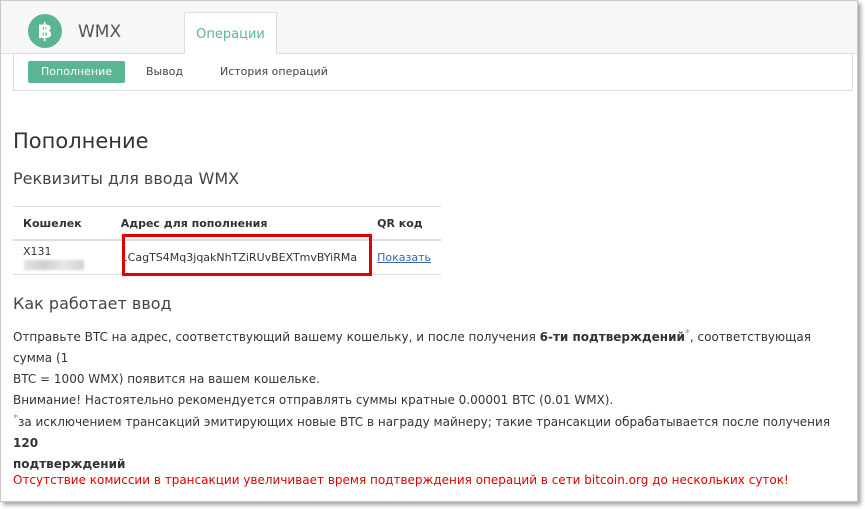 Image resolution: width=865 pixels, height=509 pixels. I want to click on subnav-history: История операций, so click(274, 72).